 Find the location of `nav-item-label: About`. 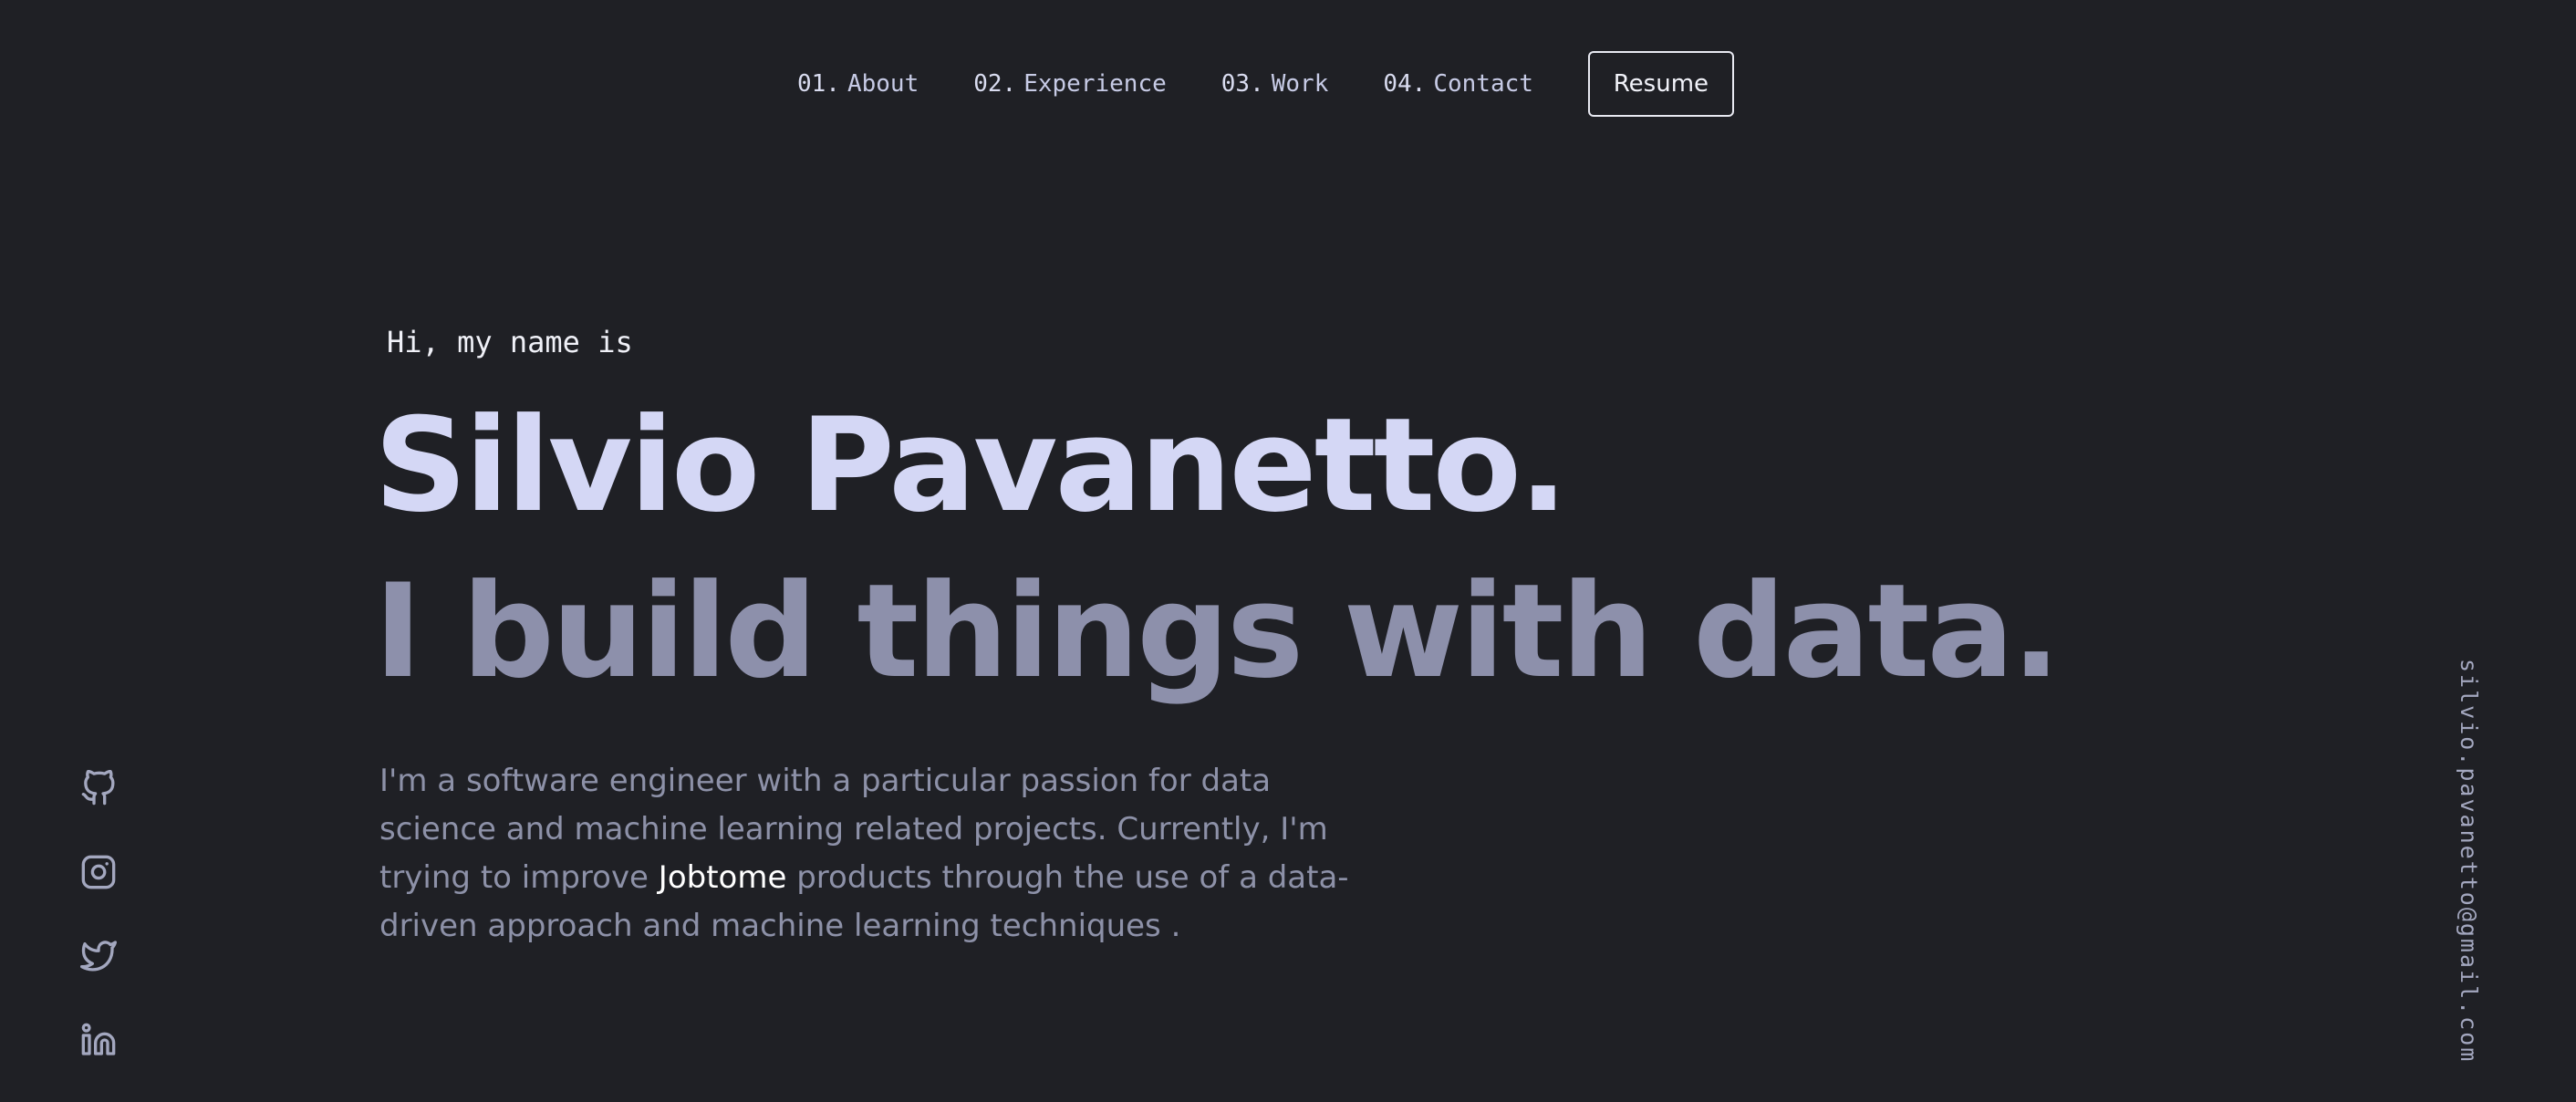

nav-item-label: About is located at coordinates (883, 84).